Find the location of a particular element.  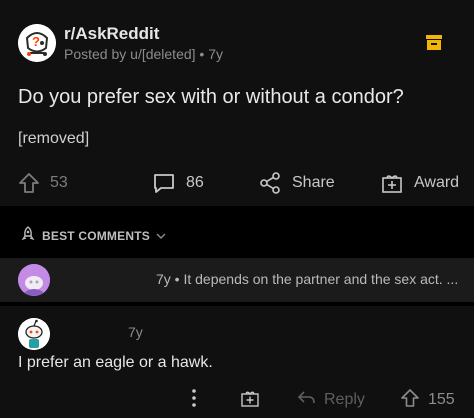

reply-label: Reply is located at coordinates (344, 399).